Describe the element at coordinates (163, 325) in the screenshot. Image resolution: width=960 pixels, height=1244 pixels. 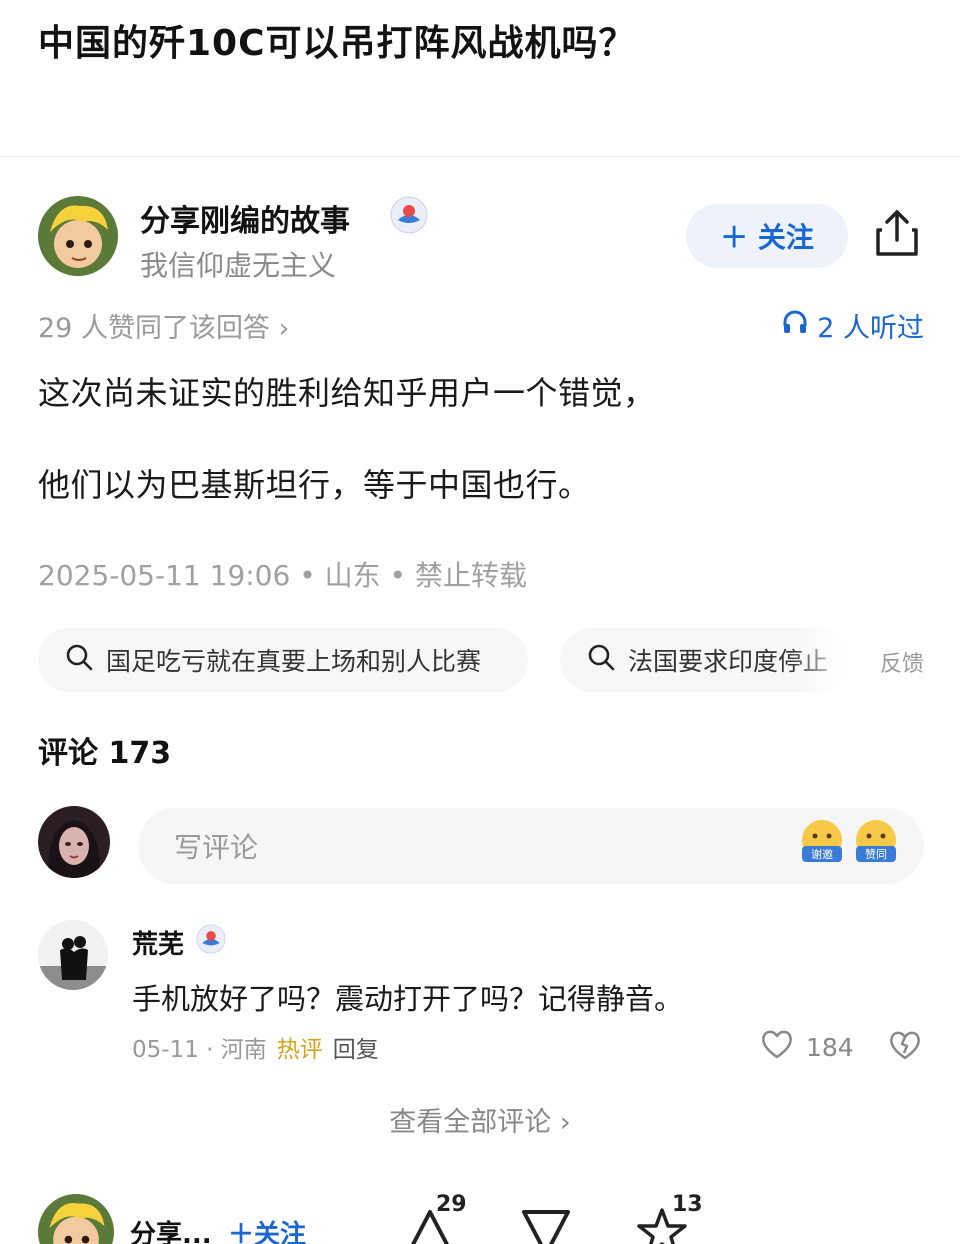
I see `agree-count-link: 29 人赞同了该回答 ›` at that location.